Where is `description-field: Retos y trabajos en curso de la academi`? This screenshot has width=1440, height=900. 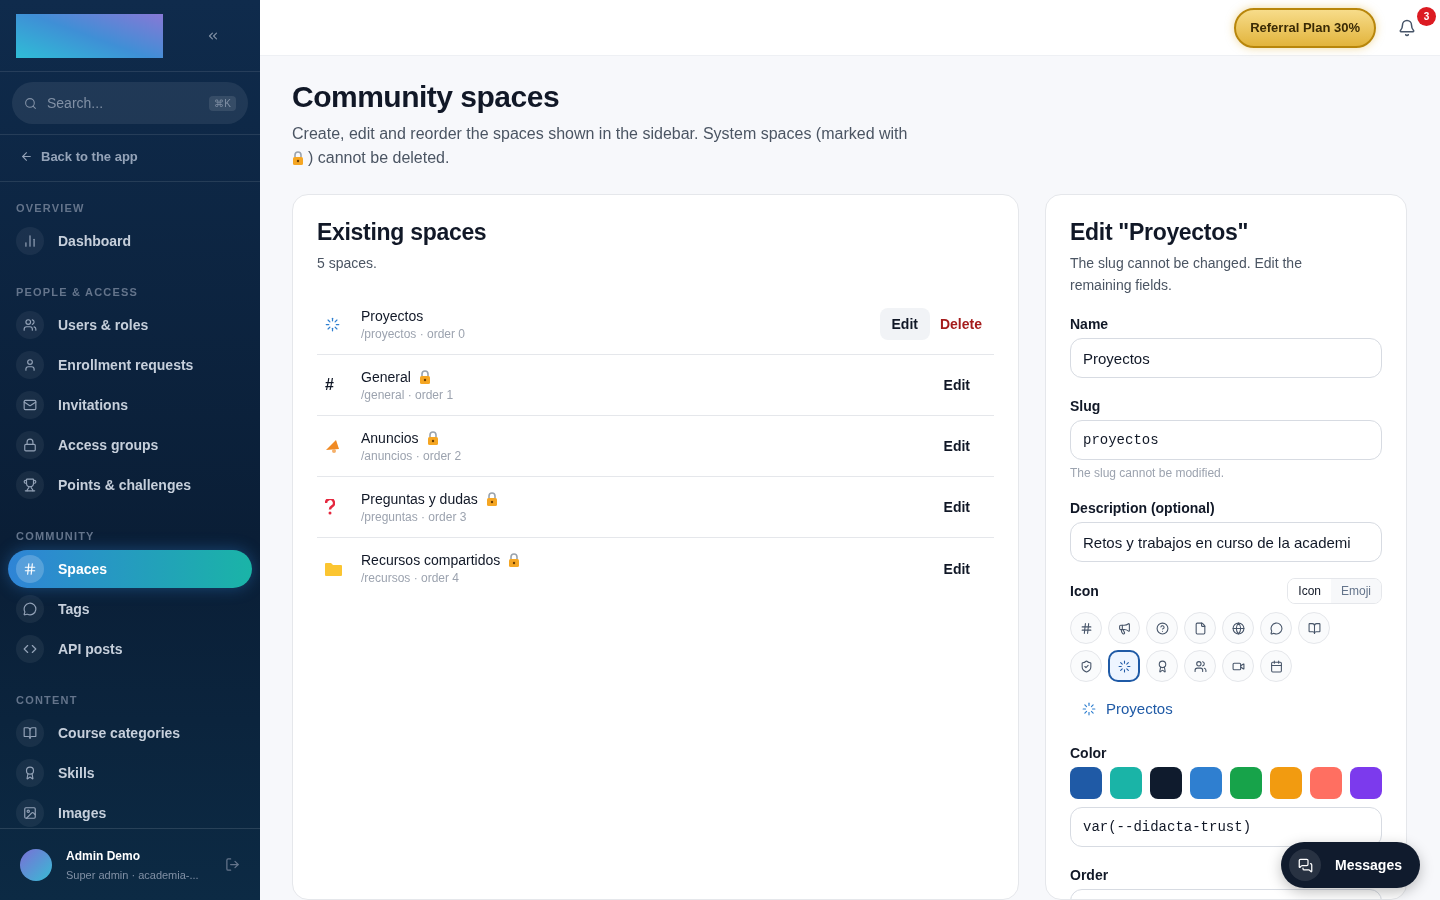 description-field: Retos y trabajos en curso de la academi is located at coordinates (1226, 542).